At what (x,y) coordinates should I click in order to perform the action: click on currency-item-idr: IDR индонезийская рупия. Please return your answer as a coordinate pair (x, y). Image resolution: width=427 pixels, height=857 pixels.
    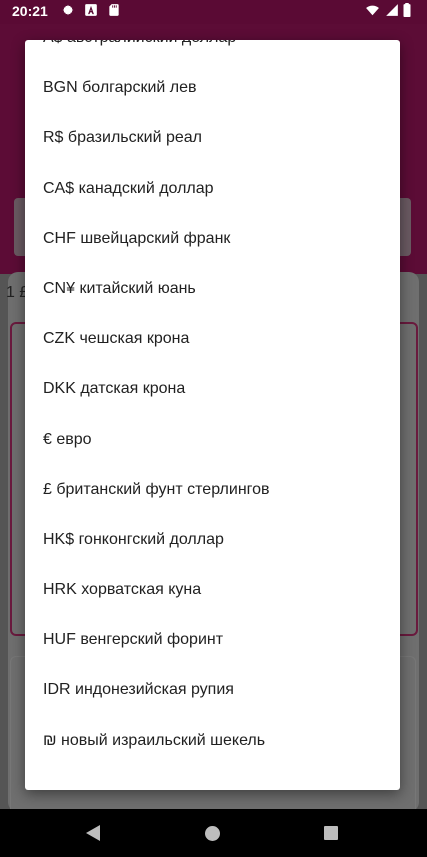
    Looking at the image, I should click on (212, 690).